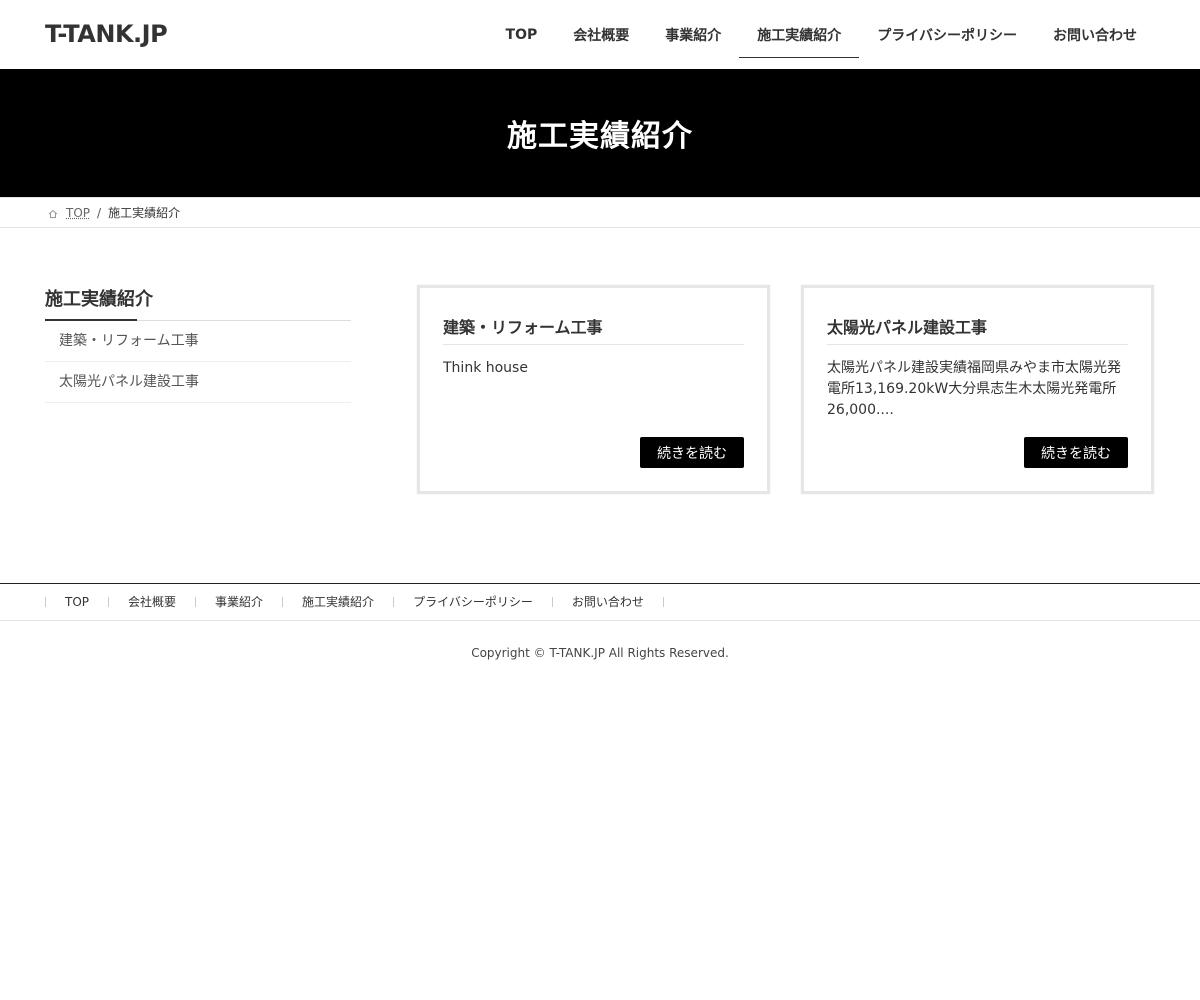 The width and height of the screenshot is (1200, 1000). What do you see at coordinates (198, 303) in the screenshot?
I see `sidebar-title: 施工実績紹介` at bounding box center [198, 303].